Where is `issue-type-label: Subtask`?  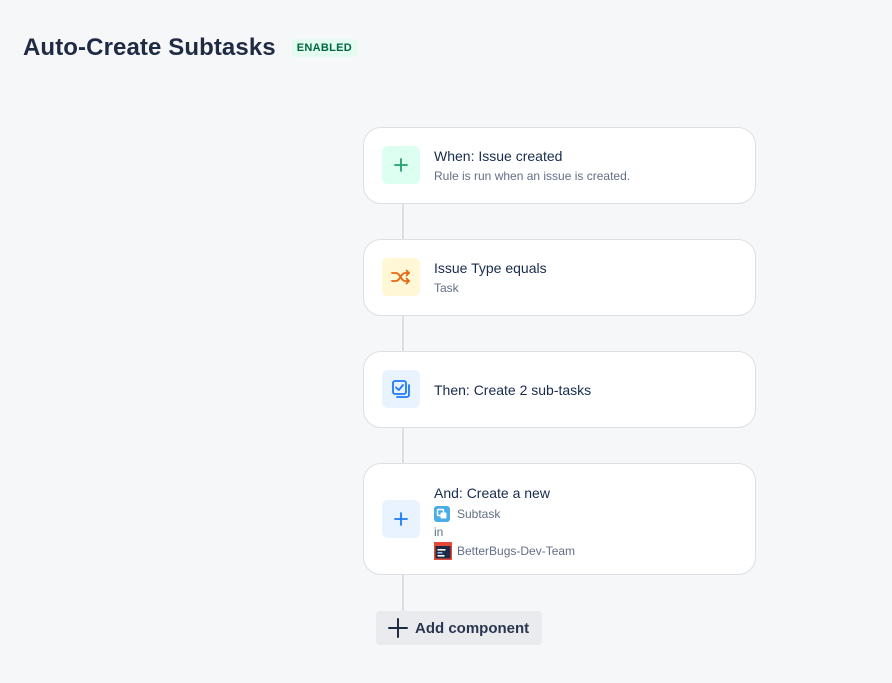 issue-type-label: Subtask is located at coordinates (479, 514).